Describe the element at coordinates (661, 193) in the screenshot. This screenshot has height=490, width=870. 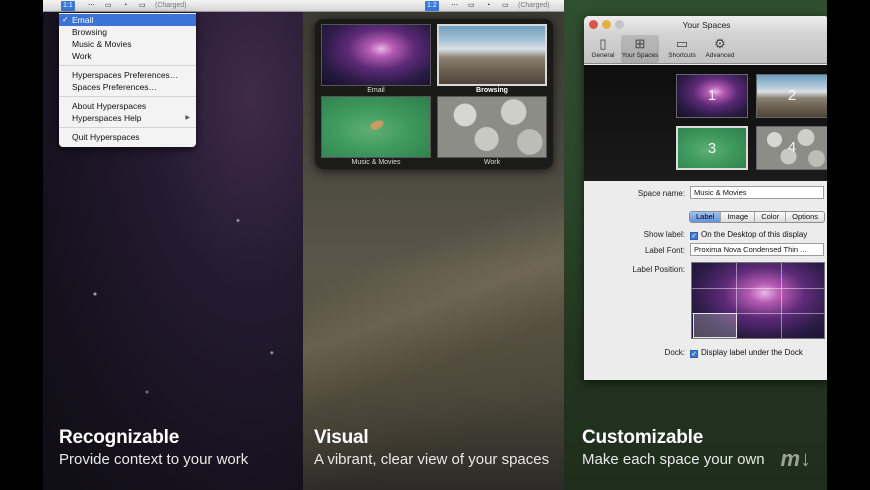
I see `space-name-label: Space name:` at that location.